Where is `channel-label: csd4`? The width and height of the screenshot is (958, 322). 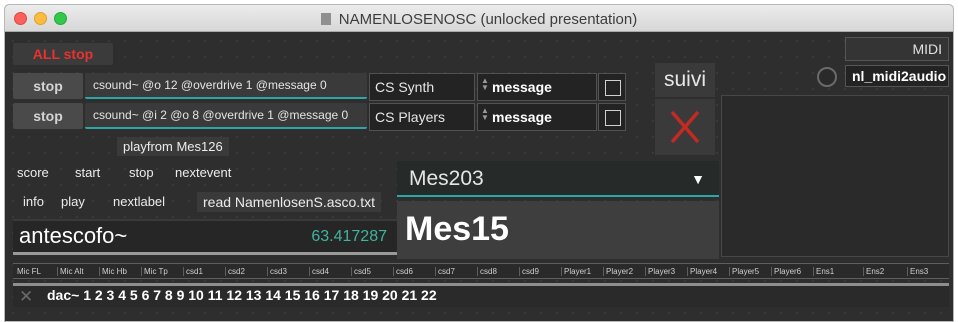
channel-label: csd4 is located at coordinates (319, 271).